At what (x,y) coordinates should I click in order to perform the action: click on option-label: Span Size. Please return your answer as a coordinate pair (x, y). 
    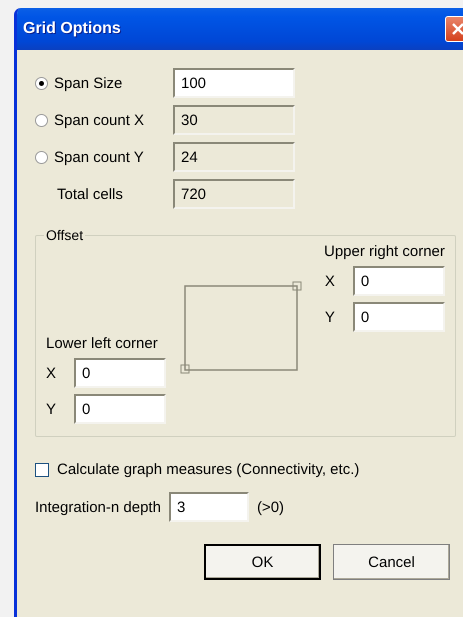
    Looking at the image, I should click on (88, 83).